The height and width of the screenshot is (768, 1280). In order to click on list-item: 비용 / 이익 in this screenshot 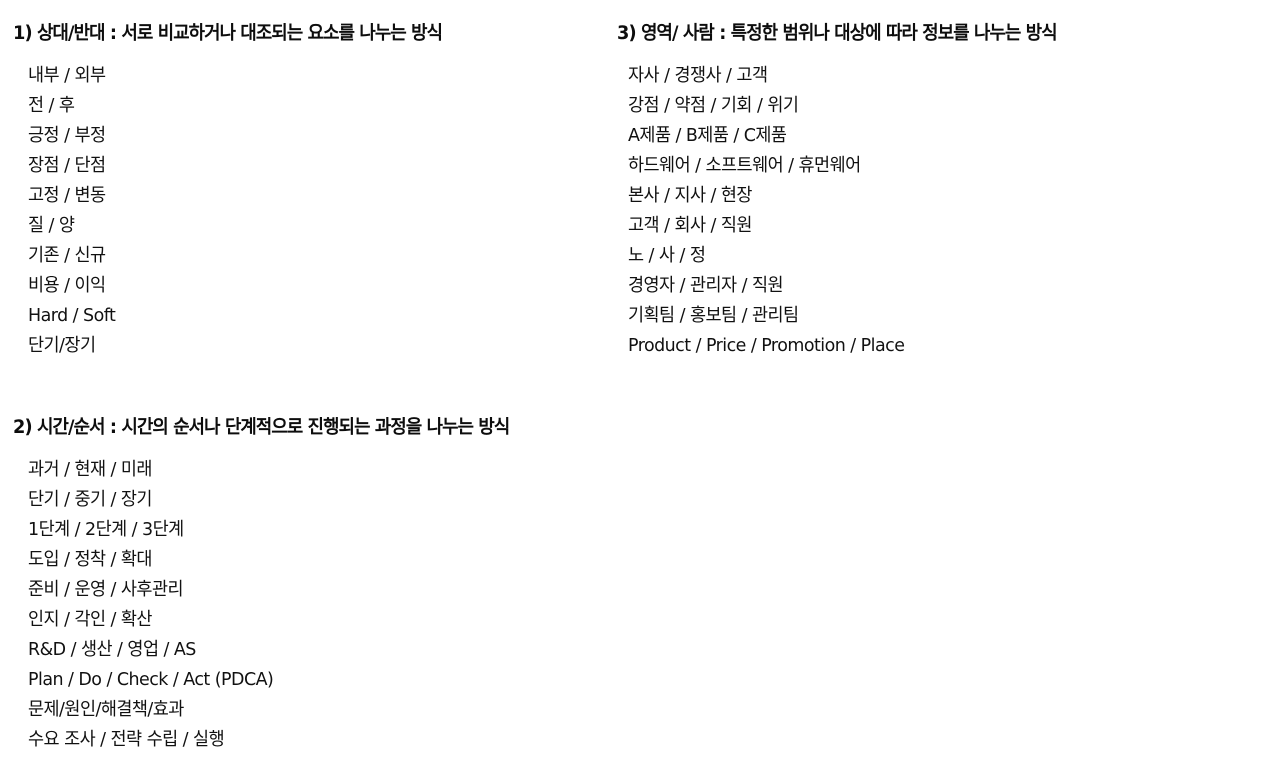, I will do `click(67, 285)`.